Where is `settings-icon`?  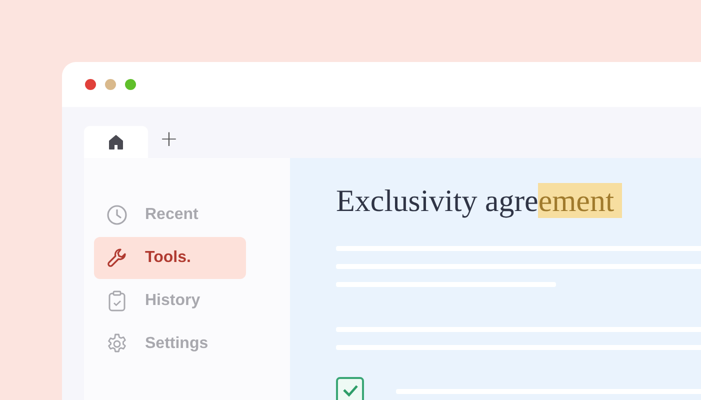 settings-icon is located at coordinates (117, 344).